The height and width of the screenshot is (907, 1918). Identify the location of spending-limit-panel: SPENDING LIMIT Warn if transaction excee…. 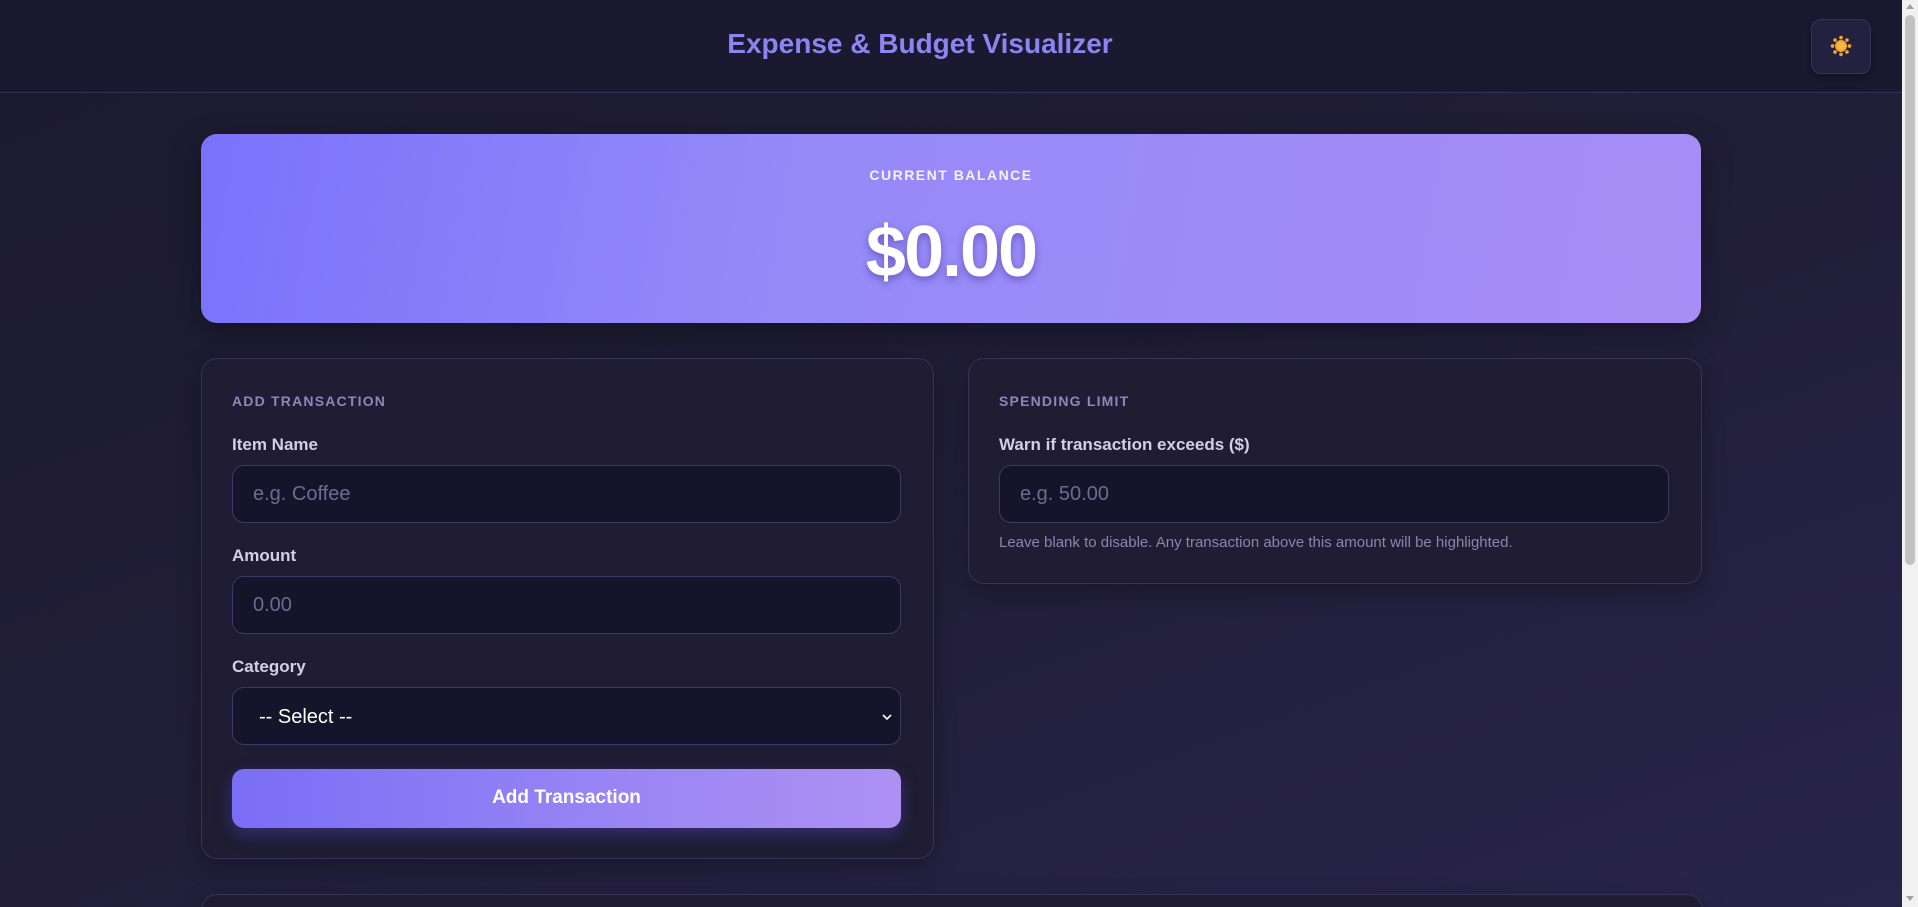
(1335, 471).